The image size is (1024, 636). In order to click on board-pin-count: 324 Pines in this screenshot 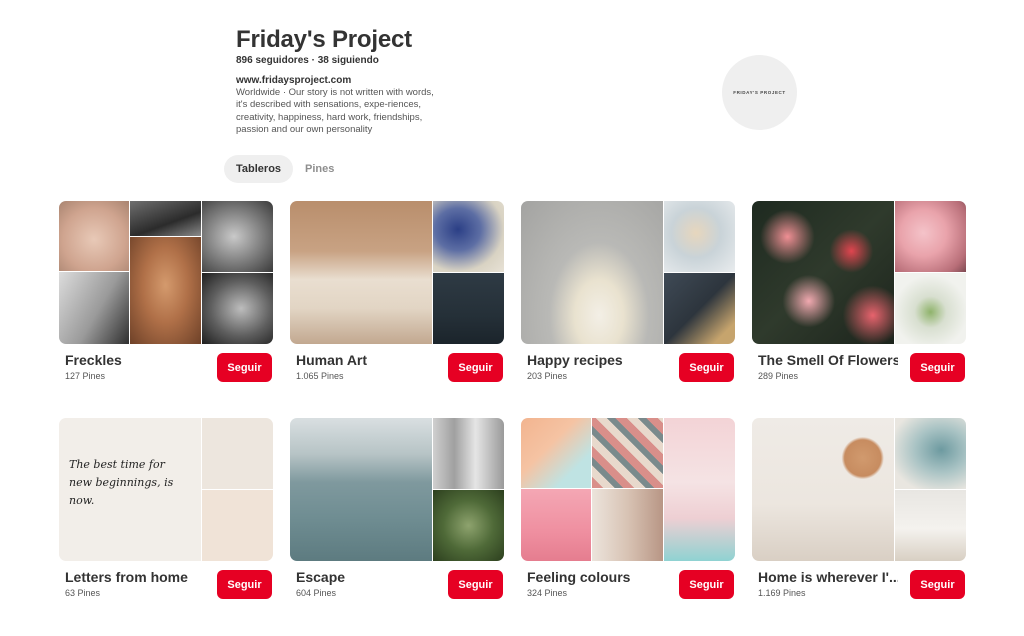, I will do `click(547, 593)`.